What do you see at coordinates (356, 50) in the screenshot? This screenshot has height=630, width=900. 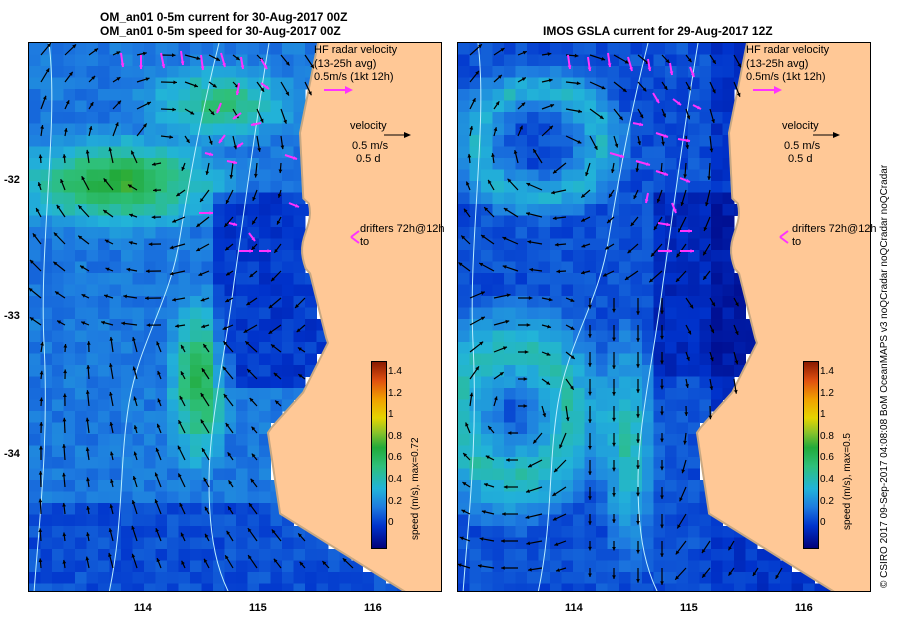 I see `left-hf-radar-label-1: HF radar velocity` at bounding box center [356, 50].